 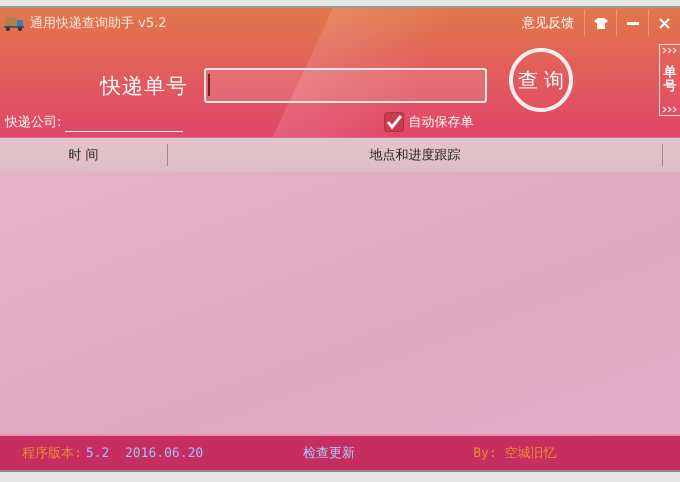 I want to click on column-header: 地点和进度跟踪, so click(x=415, y=155).